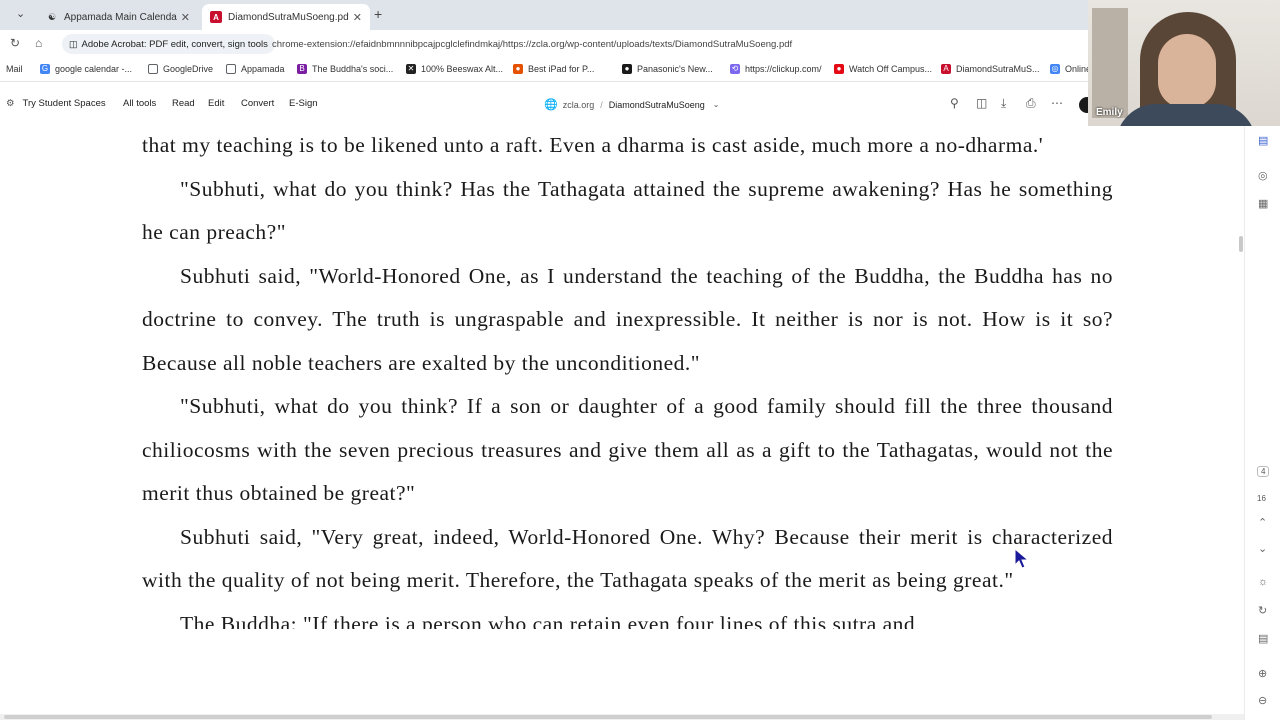 Image resolution: width=1280 pixels, height=720 pixels. I want to click on globe-icon: ◎, so click(1055, 69).